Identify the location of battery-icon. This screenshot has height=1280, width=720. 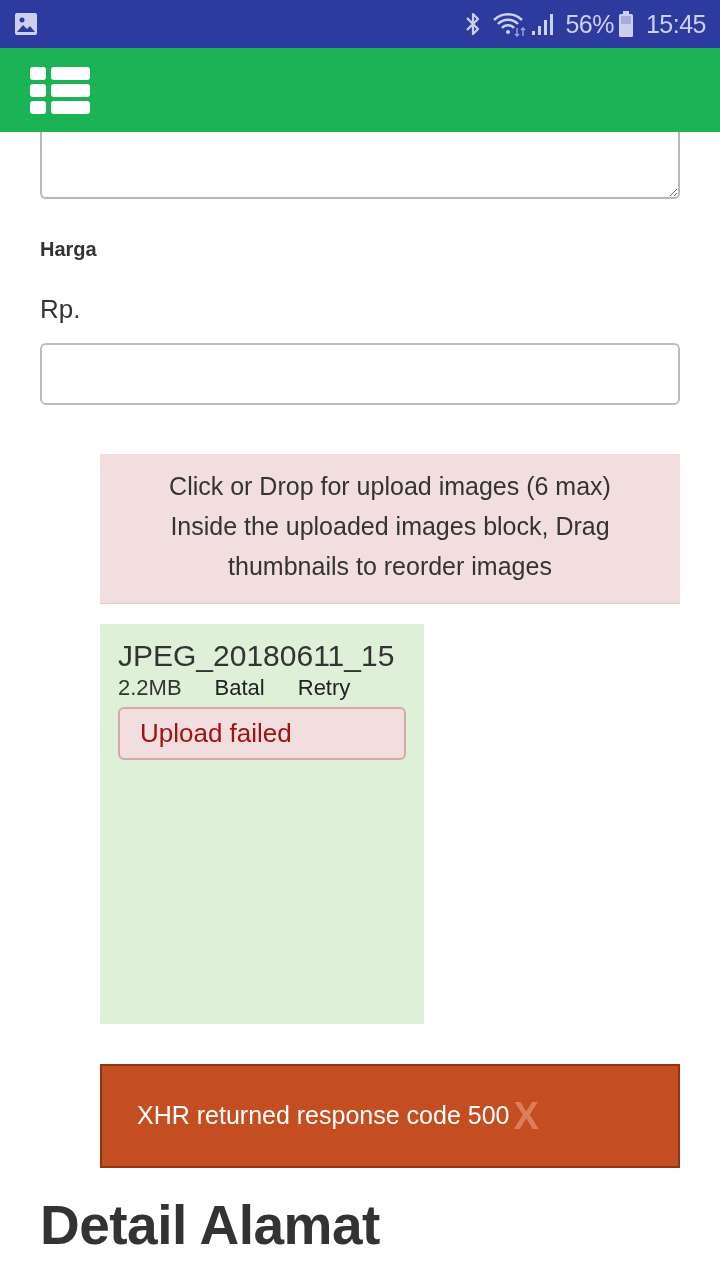
(625, 24).